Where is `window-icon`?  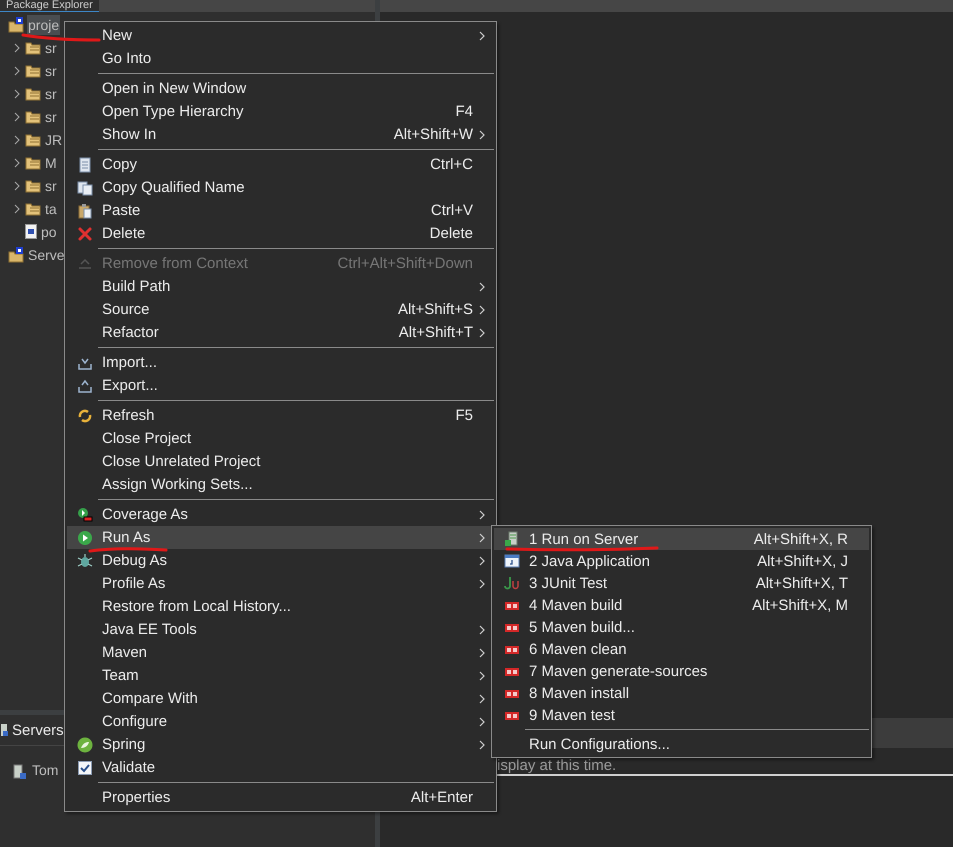
window-icon is located at coordinates (512, 561).